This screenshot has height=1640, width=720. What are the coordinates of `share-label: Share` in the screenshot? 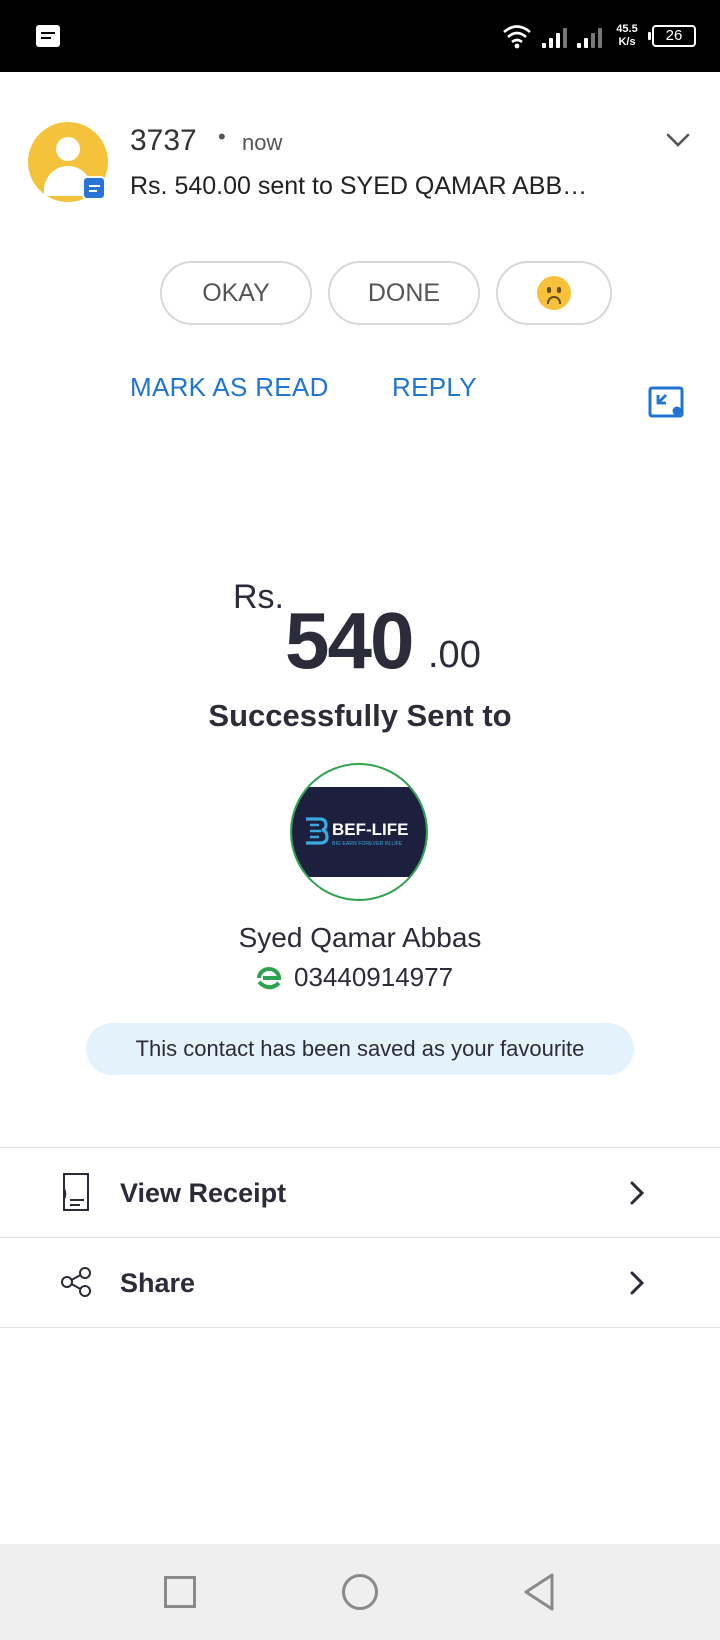 It's located at (158, 1283).